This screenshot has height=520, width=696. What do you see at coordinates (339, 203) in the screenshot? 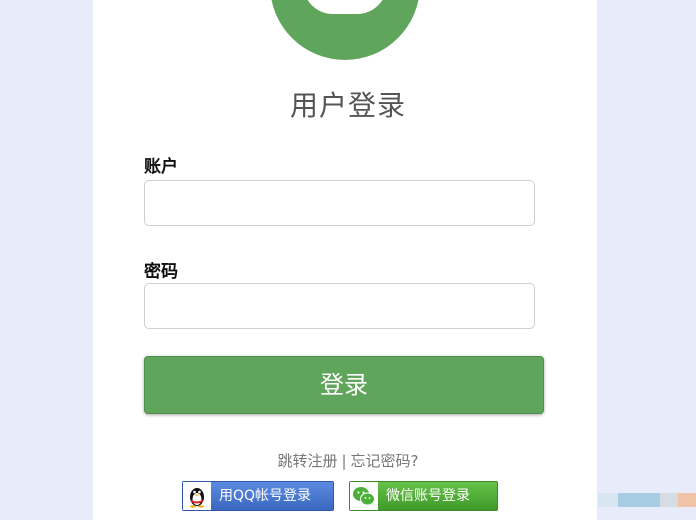
I see `account-input` at bounding box center [339, 203].